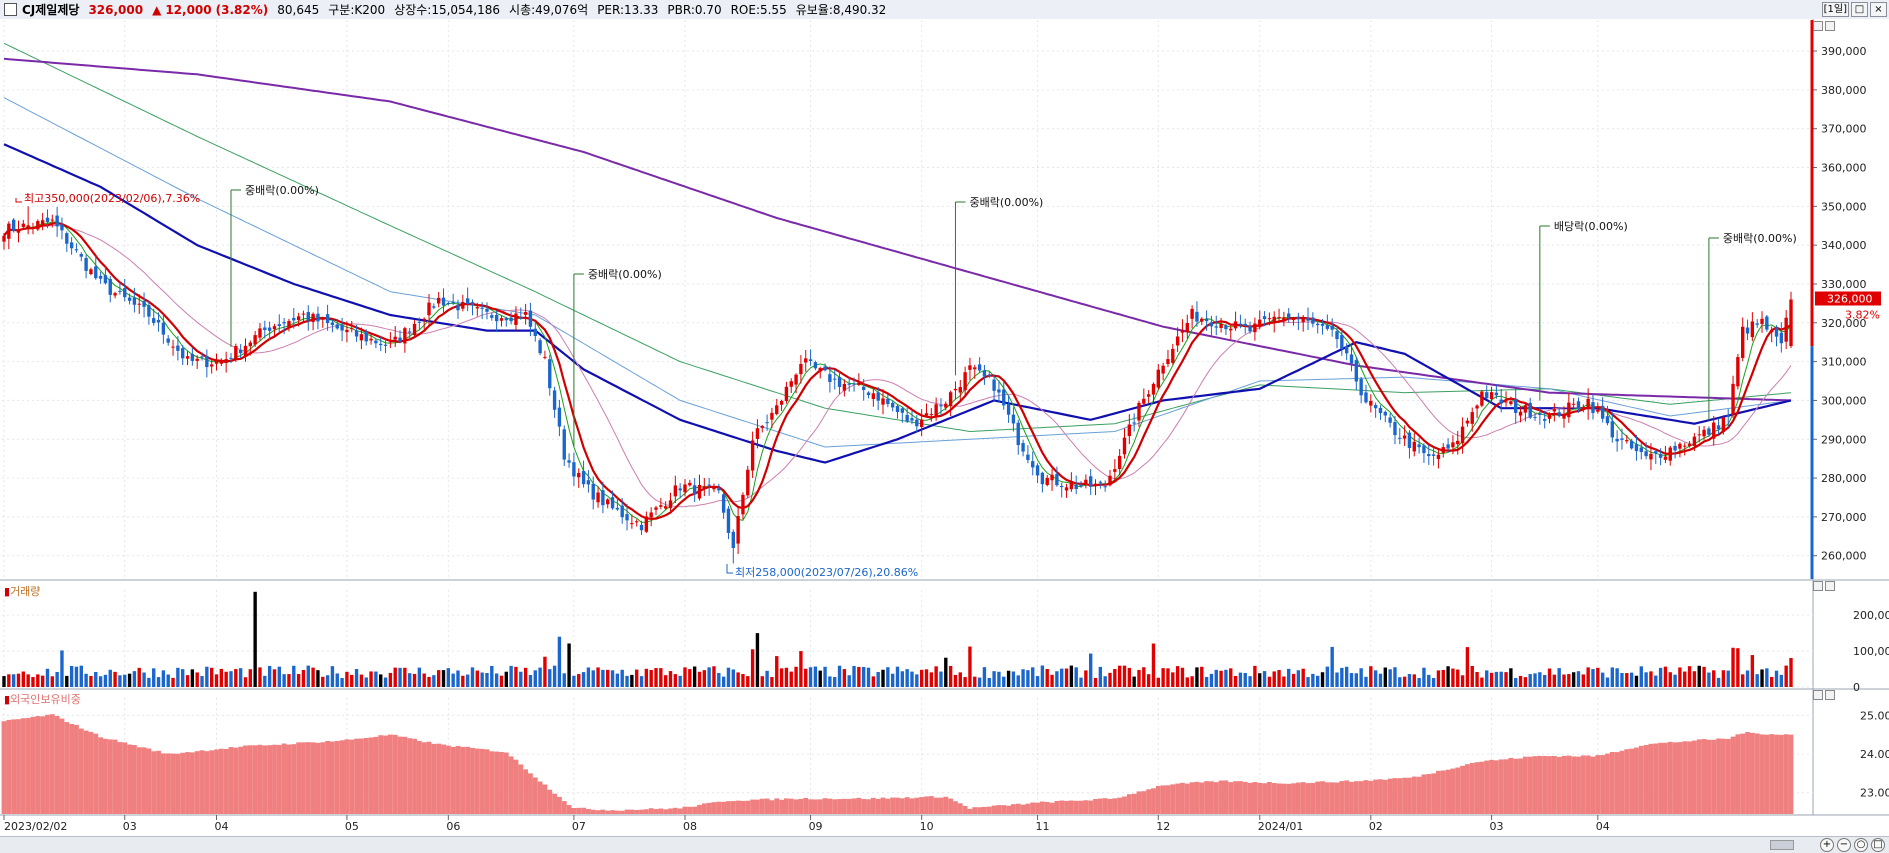 The height and width of the screenshot is (853, 1889). Describe the element at coordinates (1824, 26) in the screenshot. I see `price-pane-controls` at that location.